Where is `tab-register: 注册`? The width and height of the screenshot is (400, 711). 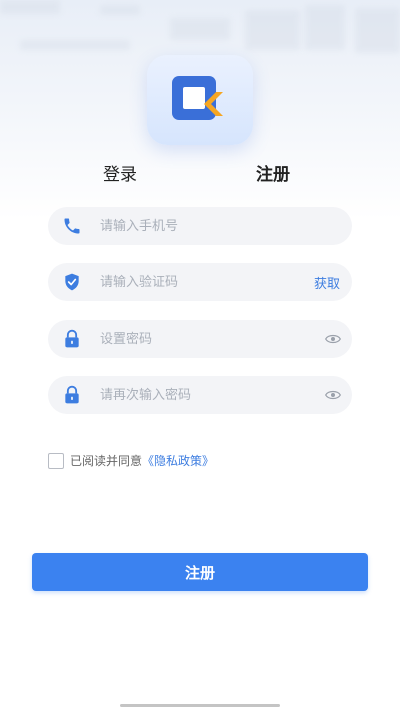 tab-register: 注册 is located at coordinates (273, 172).